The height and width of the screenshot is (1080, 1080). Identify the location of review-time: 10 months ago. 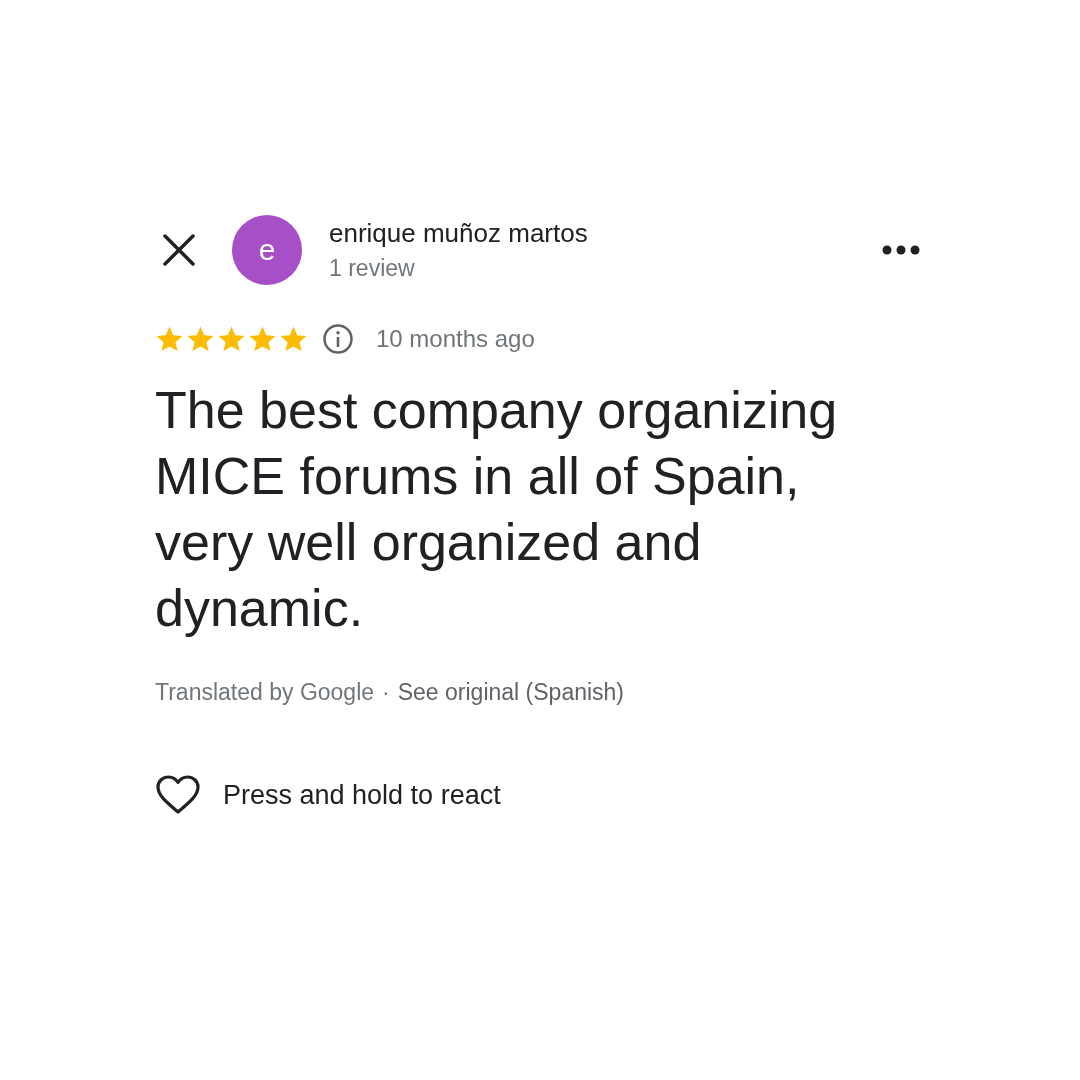
(455, 339).